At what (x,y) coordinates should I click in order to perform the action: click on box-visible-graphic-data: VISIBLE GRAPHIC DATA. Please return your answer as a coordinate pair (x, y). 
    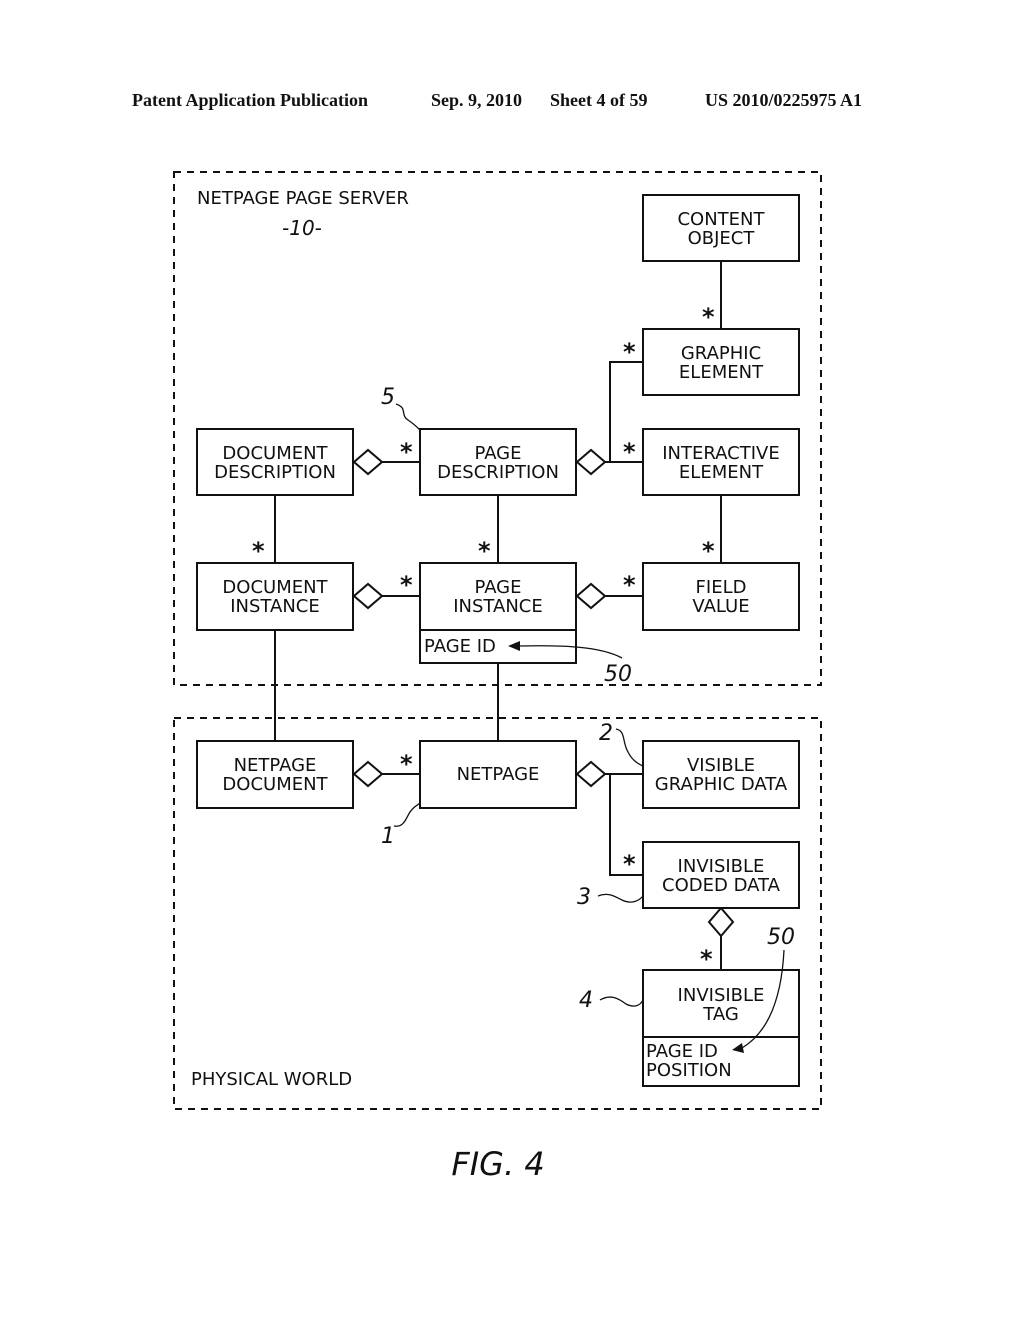
    Looking at the image, I should click on (721, 774).